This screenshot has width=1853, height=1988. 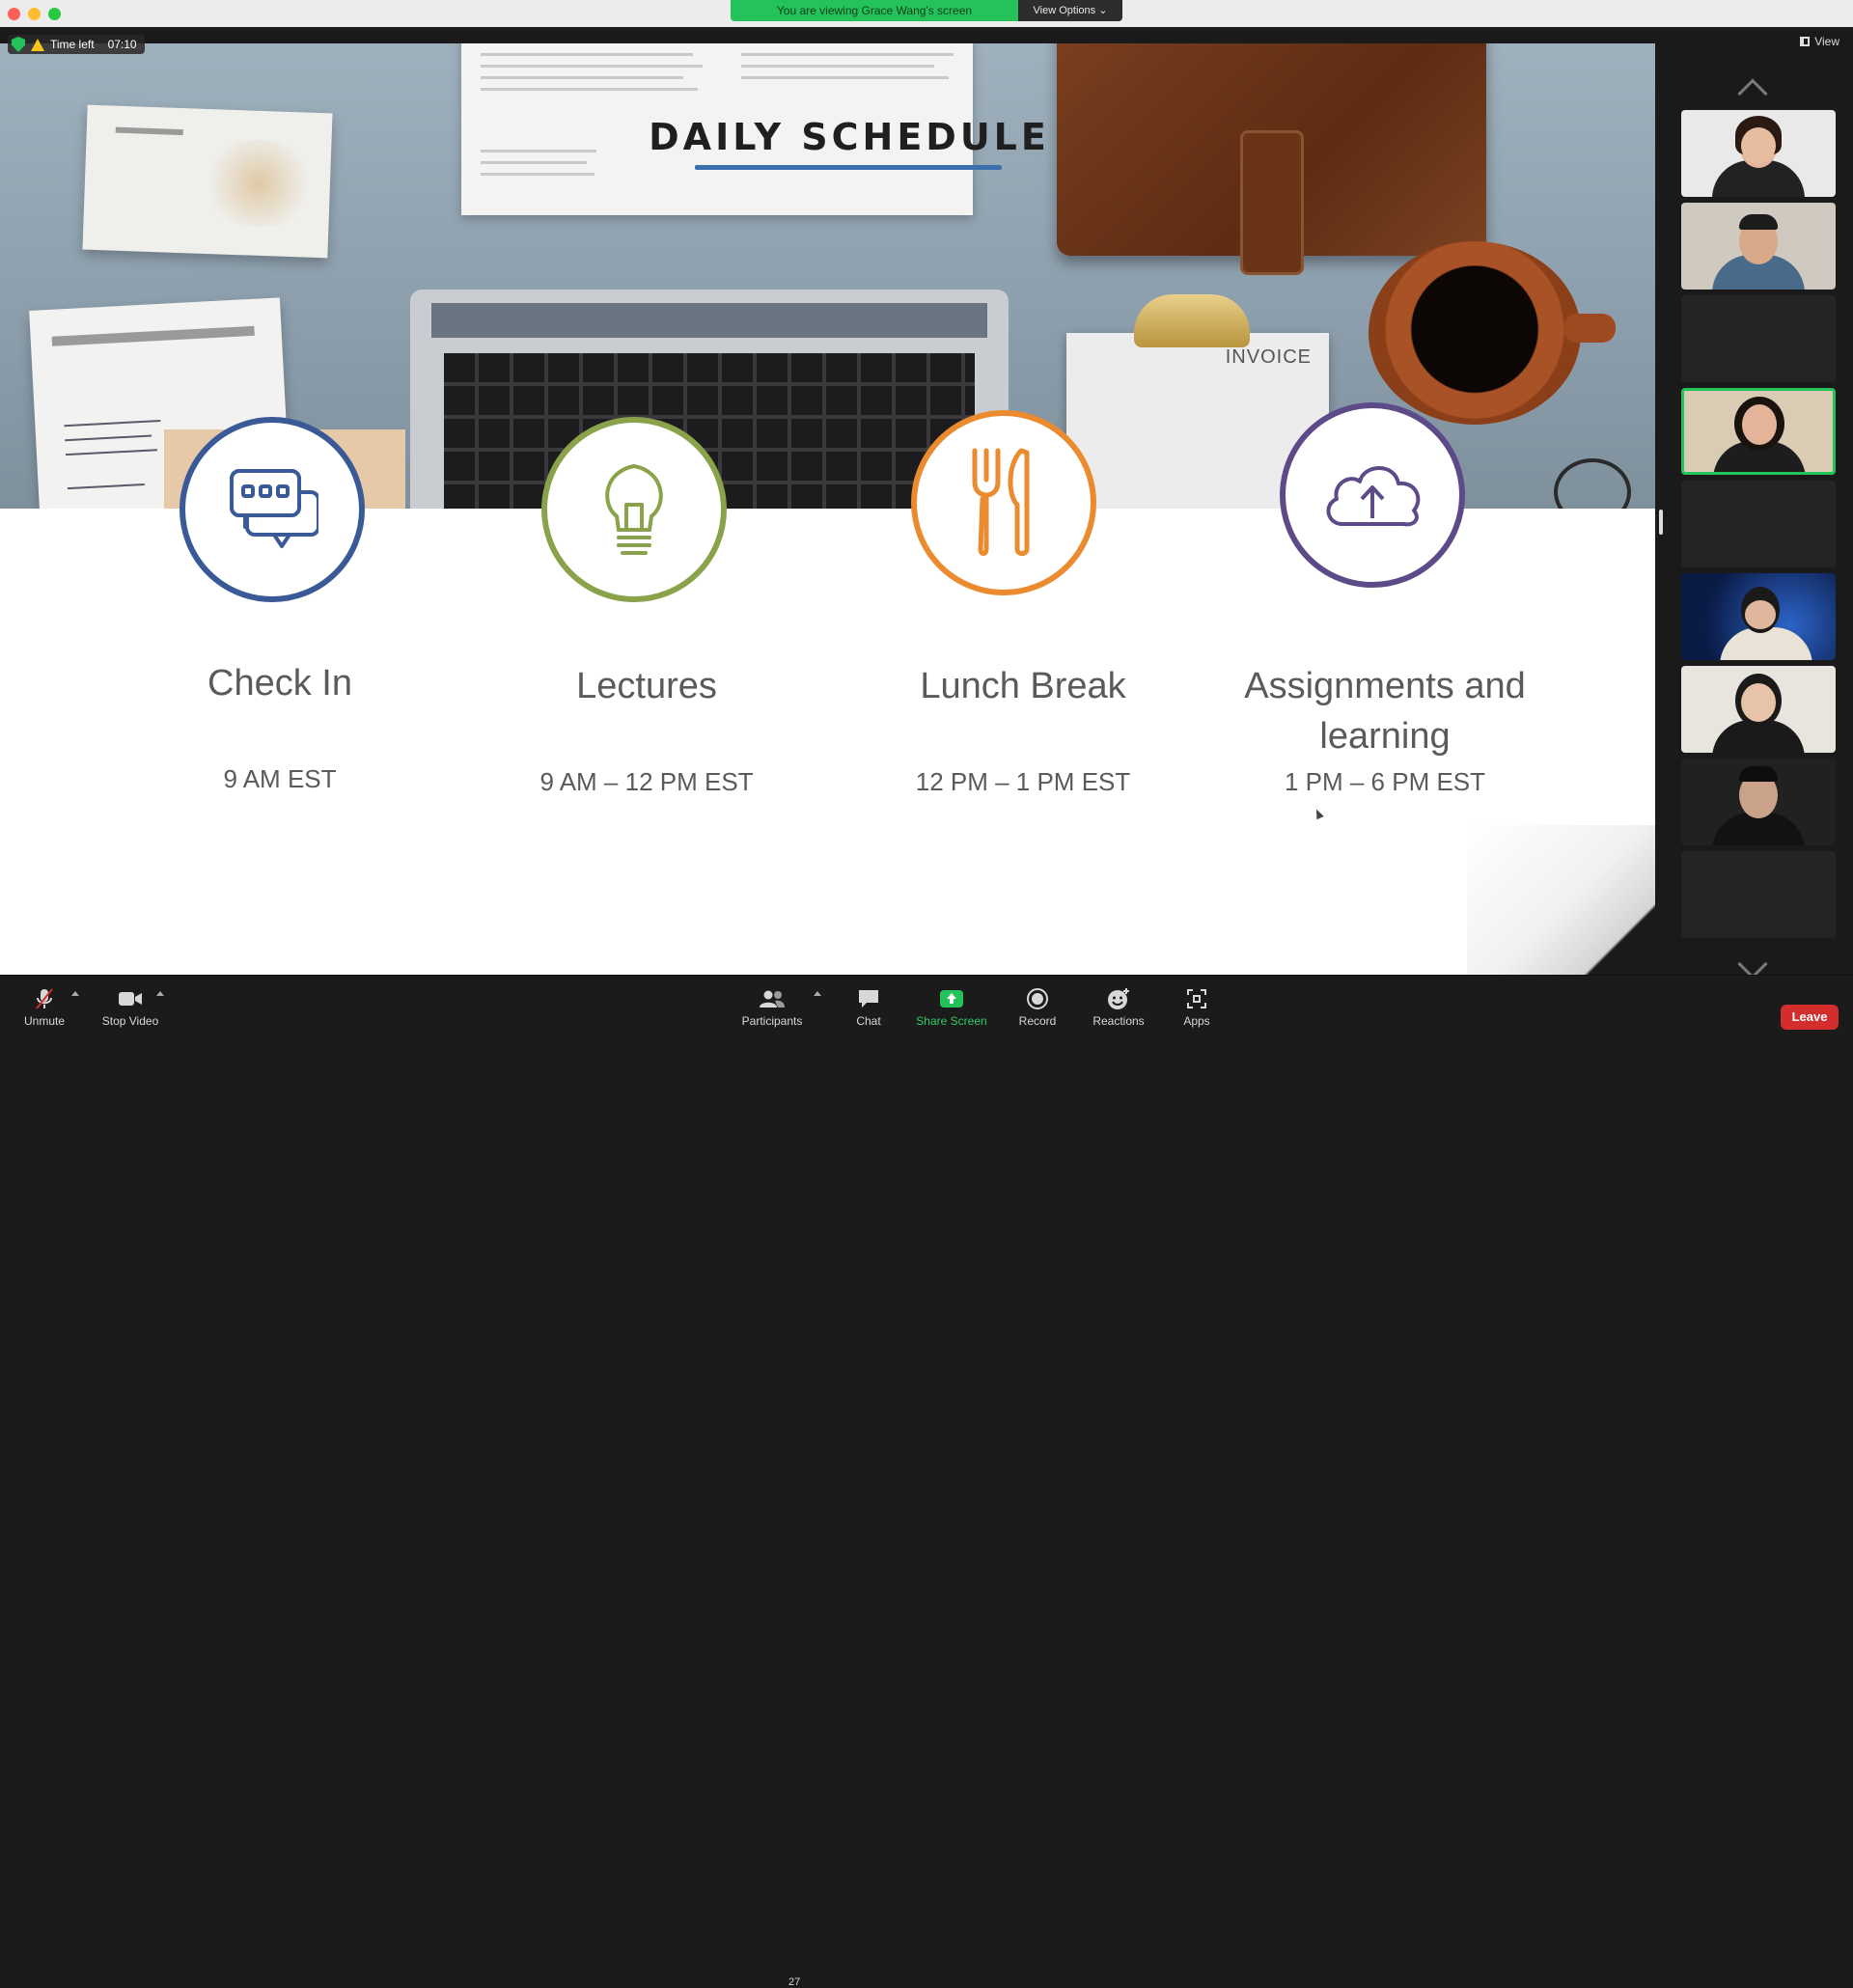 What do you see at coordinates (1001, 502) in the screenshot?
I see `fork-knife-icon` at bounding box center [1001, 502].